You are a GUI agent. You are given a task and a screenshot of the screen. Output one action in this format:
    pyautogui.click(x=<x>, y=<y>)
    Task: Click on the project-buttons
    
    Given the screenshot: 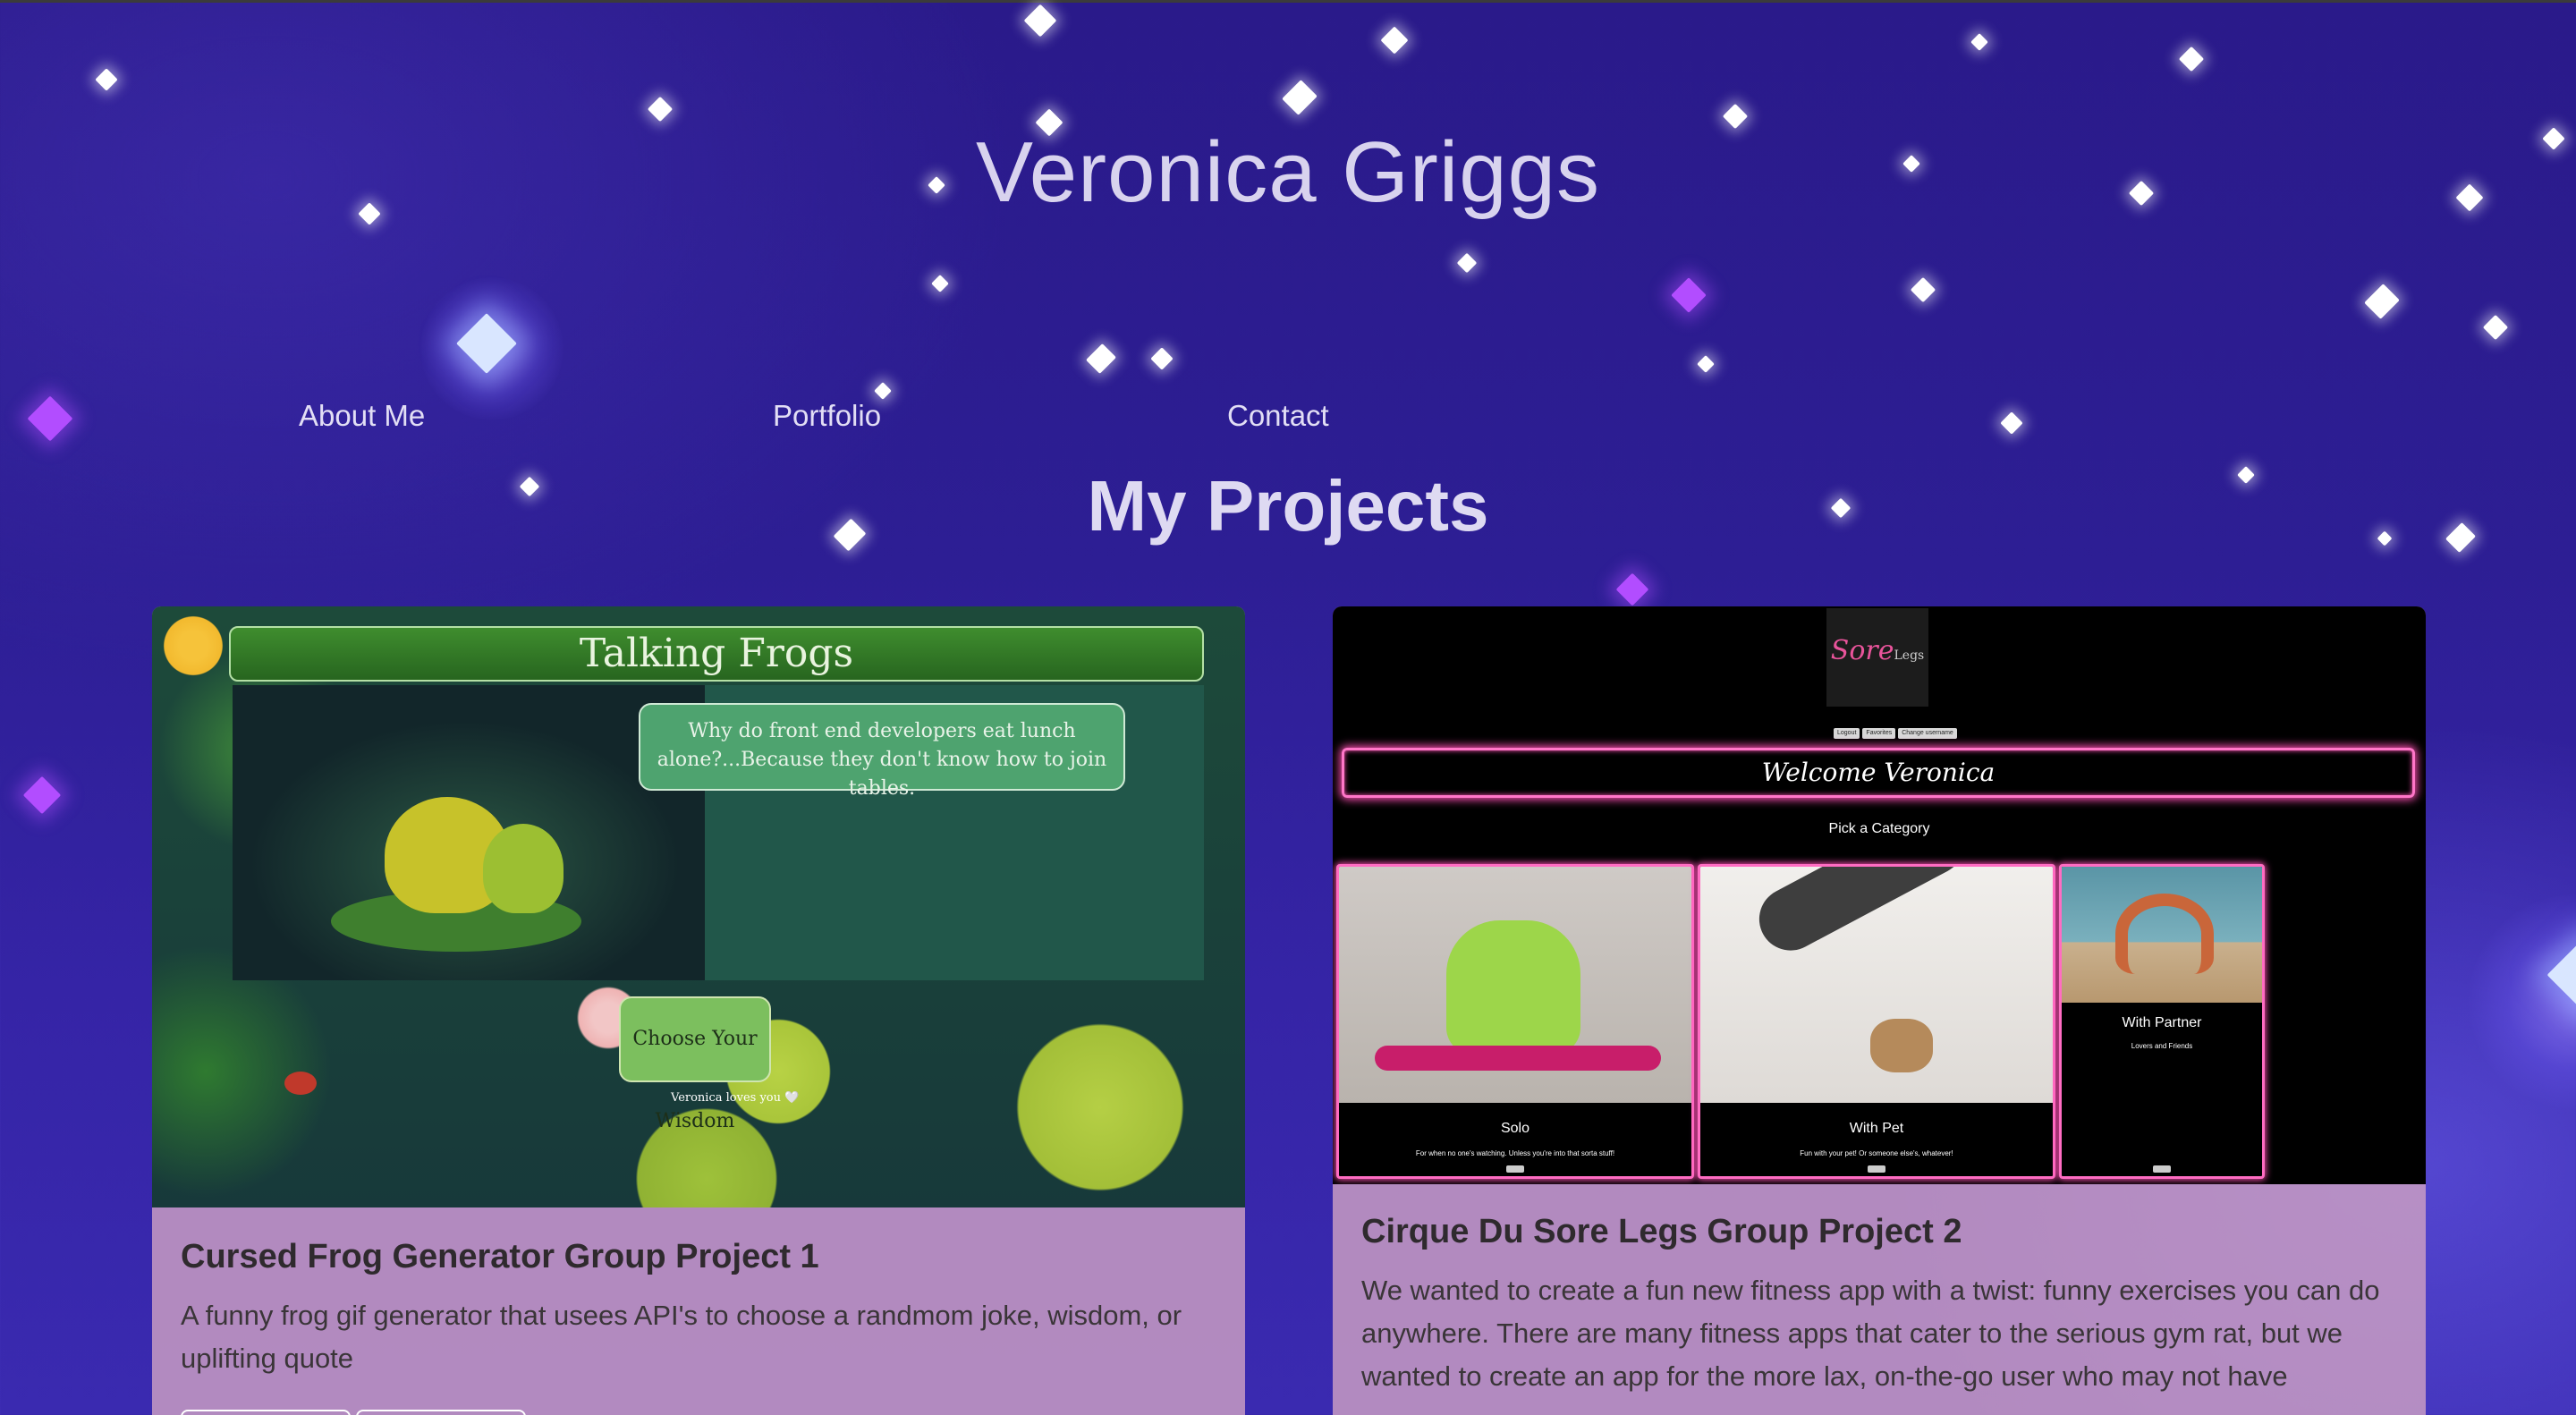 What is the action you would take?
    pyautogui.click(x=356, y=1413)
    